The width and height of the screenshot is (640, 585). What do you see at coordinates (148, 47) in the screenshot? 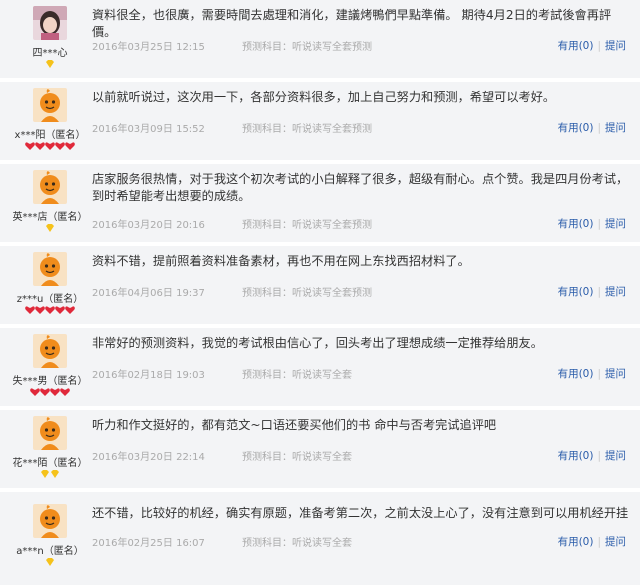
I see `review-date: 2016年03月25日 12:15` at bounding box center [148, 47].